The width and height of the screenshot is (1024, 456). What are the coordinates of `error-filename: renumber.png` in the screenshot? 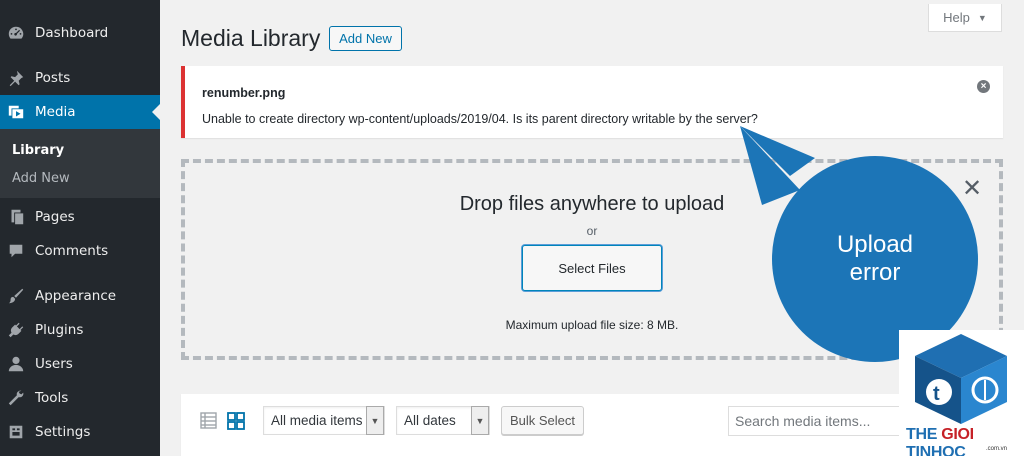 It's located at (244, 93).